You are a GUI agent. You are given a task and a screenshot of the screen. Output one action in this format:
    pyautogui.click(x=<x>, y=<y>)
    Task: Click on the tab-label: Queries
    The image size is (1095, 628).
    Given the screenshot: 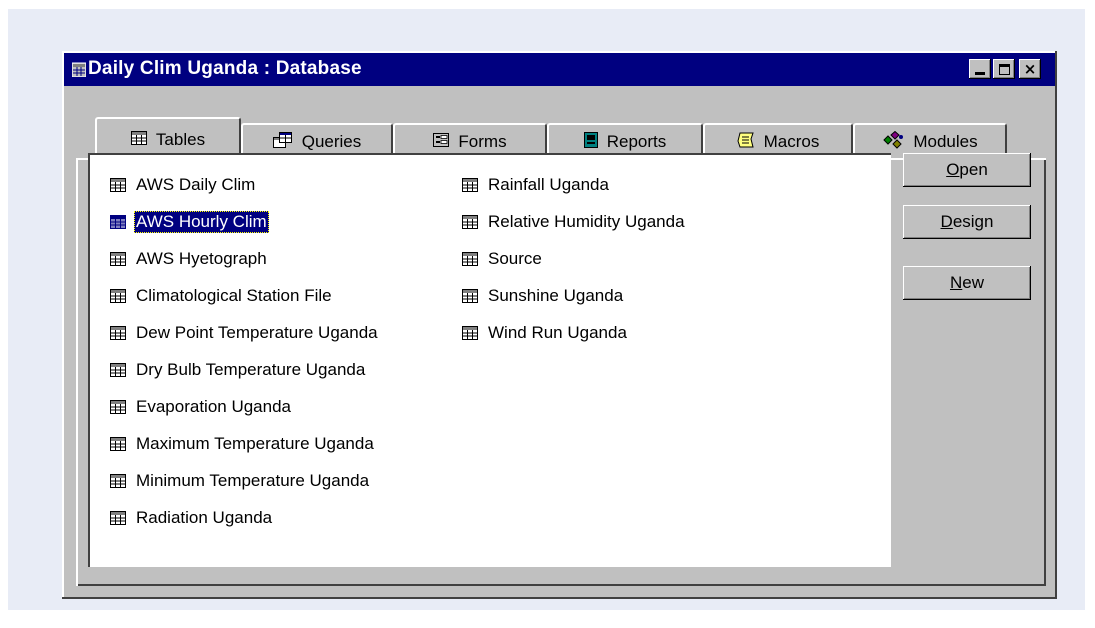 What is the action you would take?
    pyautogui.click(x=331, y=141)
    